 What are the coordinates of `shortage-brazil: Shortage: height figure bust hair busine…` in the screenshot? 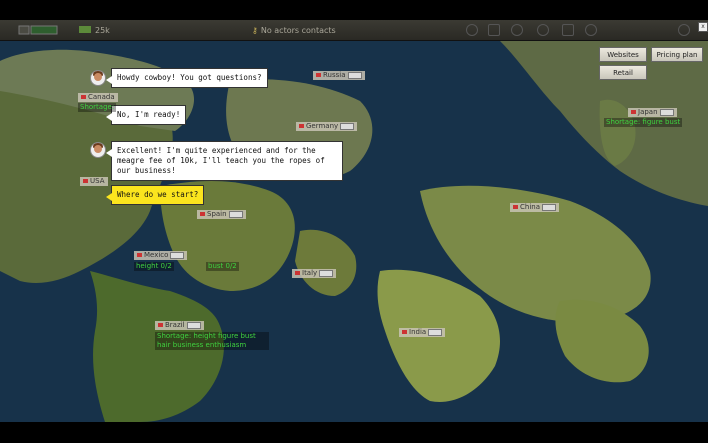 It's located at (212, 341).